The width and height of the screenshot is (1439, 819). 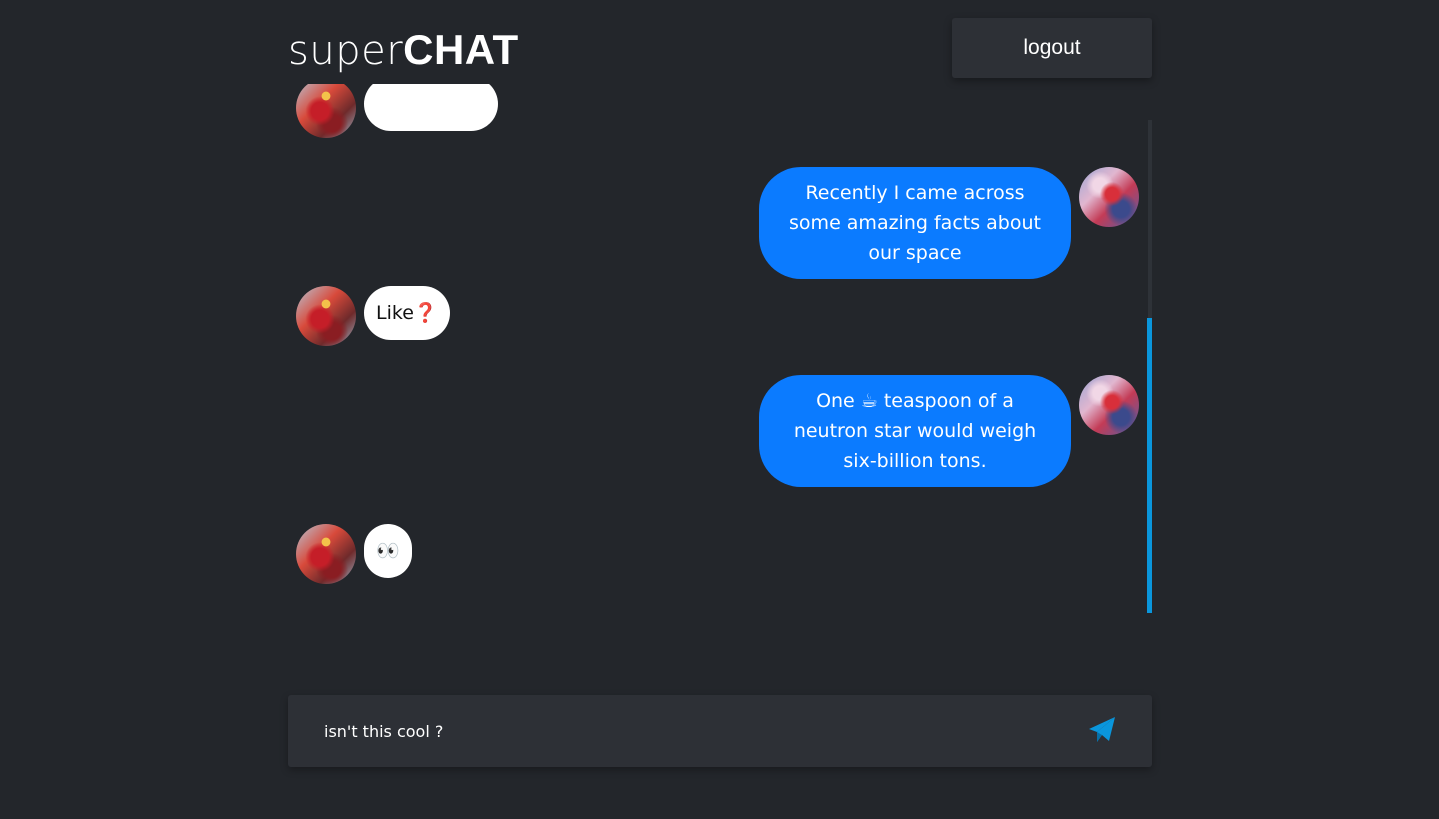 I want to click on message-bubble-received: Like❓, so click(x=407, y=313).